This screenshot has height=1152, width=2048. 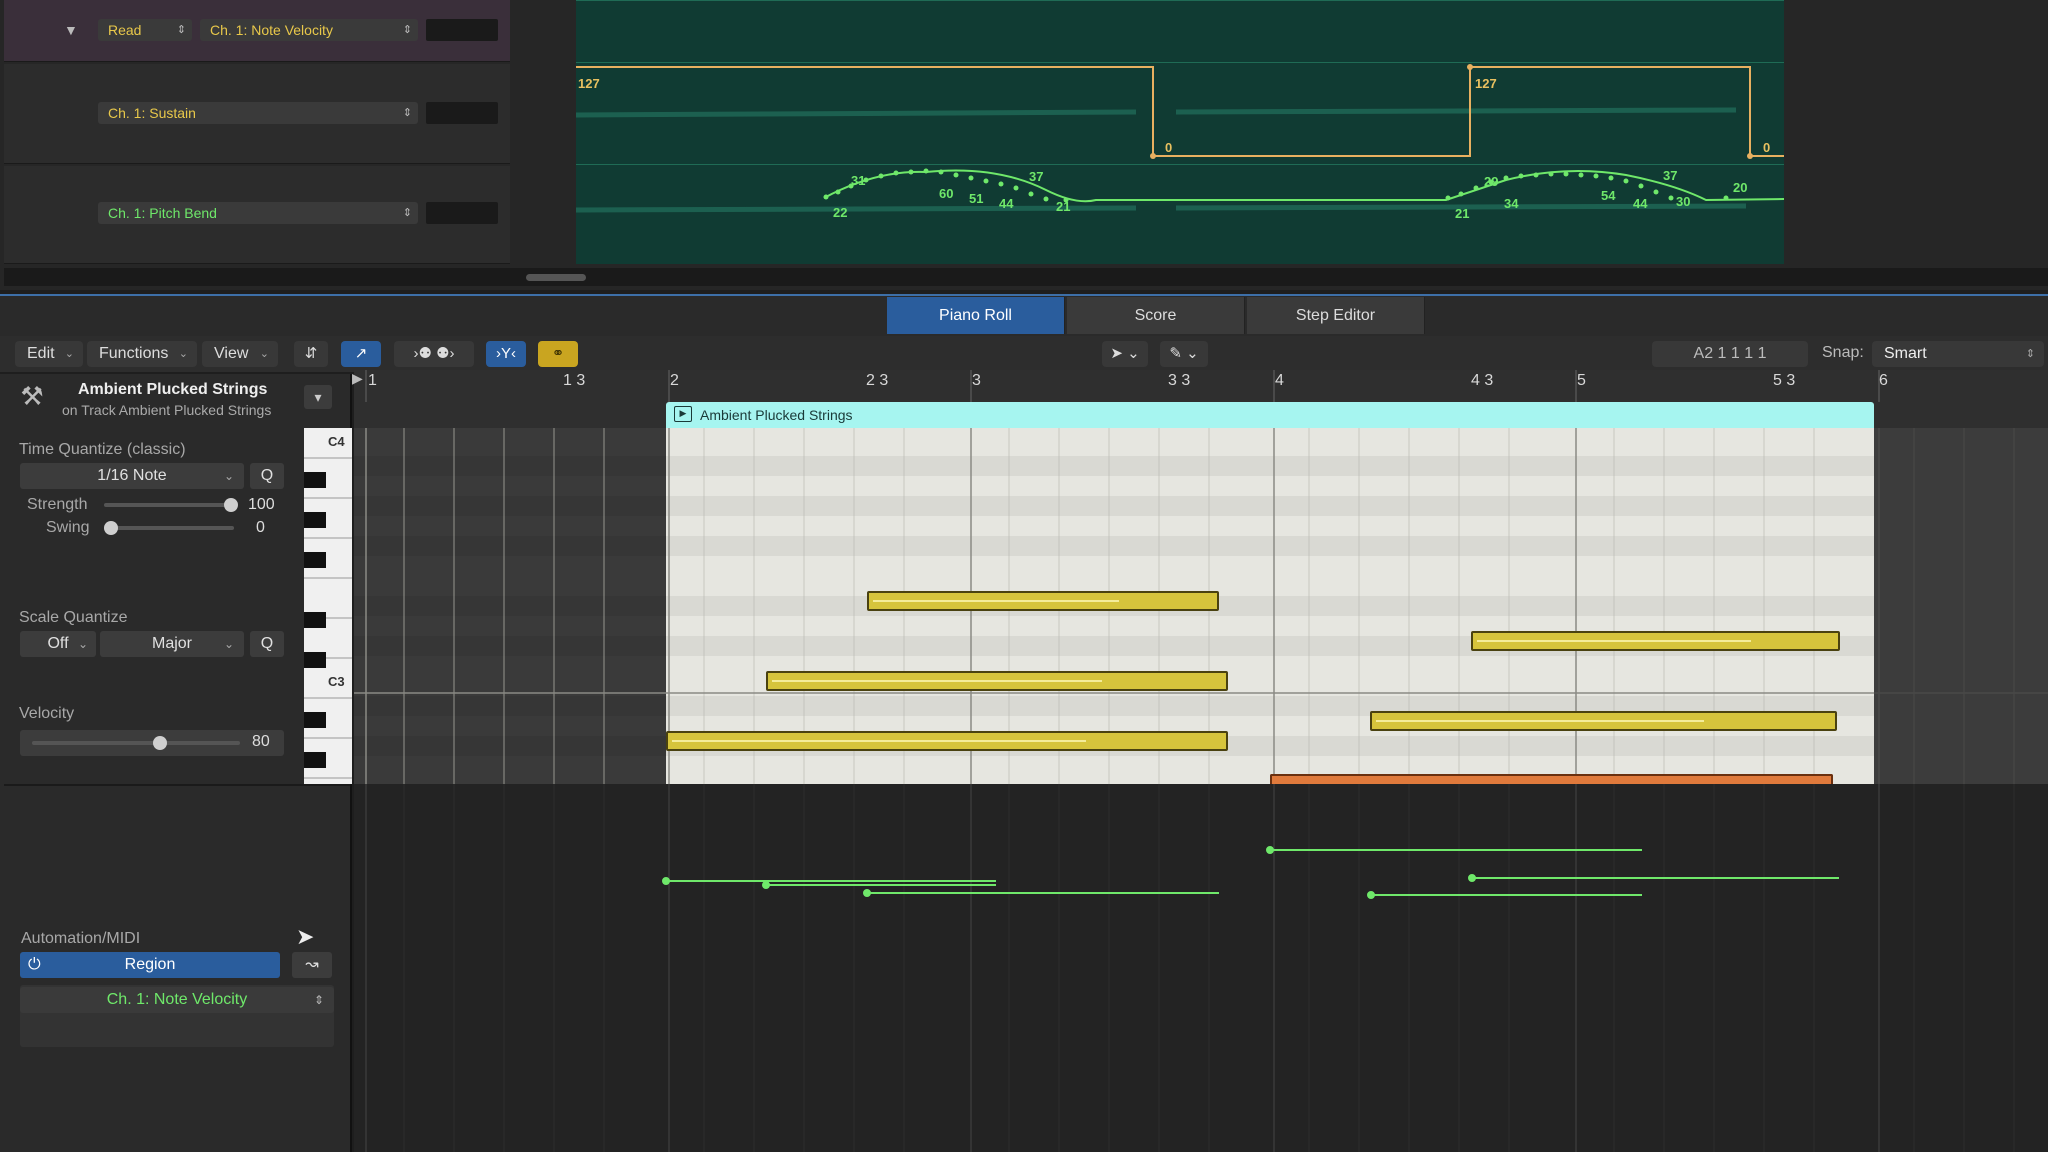 What do you see at coordinates (1843, 352) in the screenshot?
I see `snap-label: Snap:` at bounding box center [1843, 352].